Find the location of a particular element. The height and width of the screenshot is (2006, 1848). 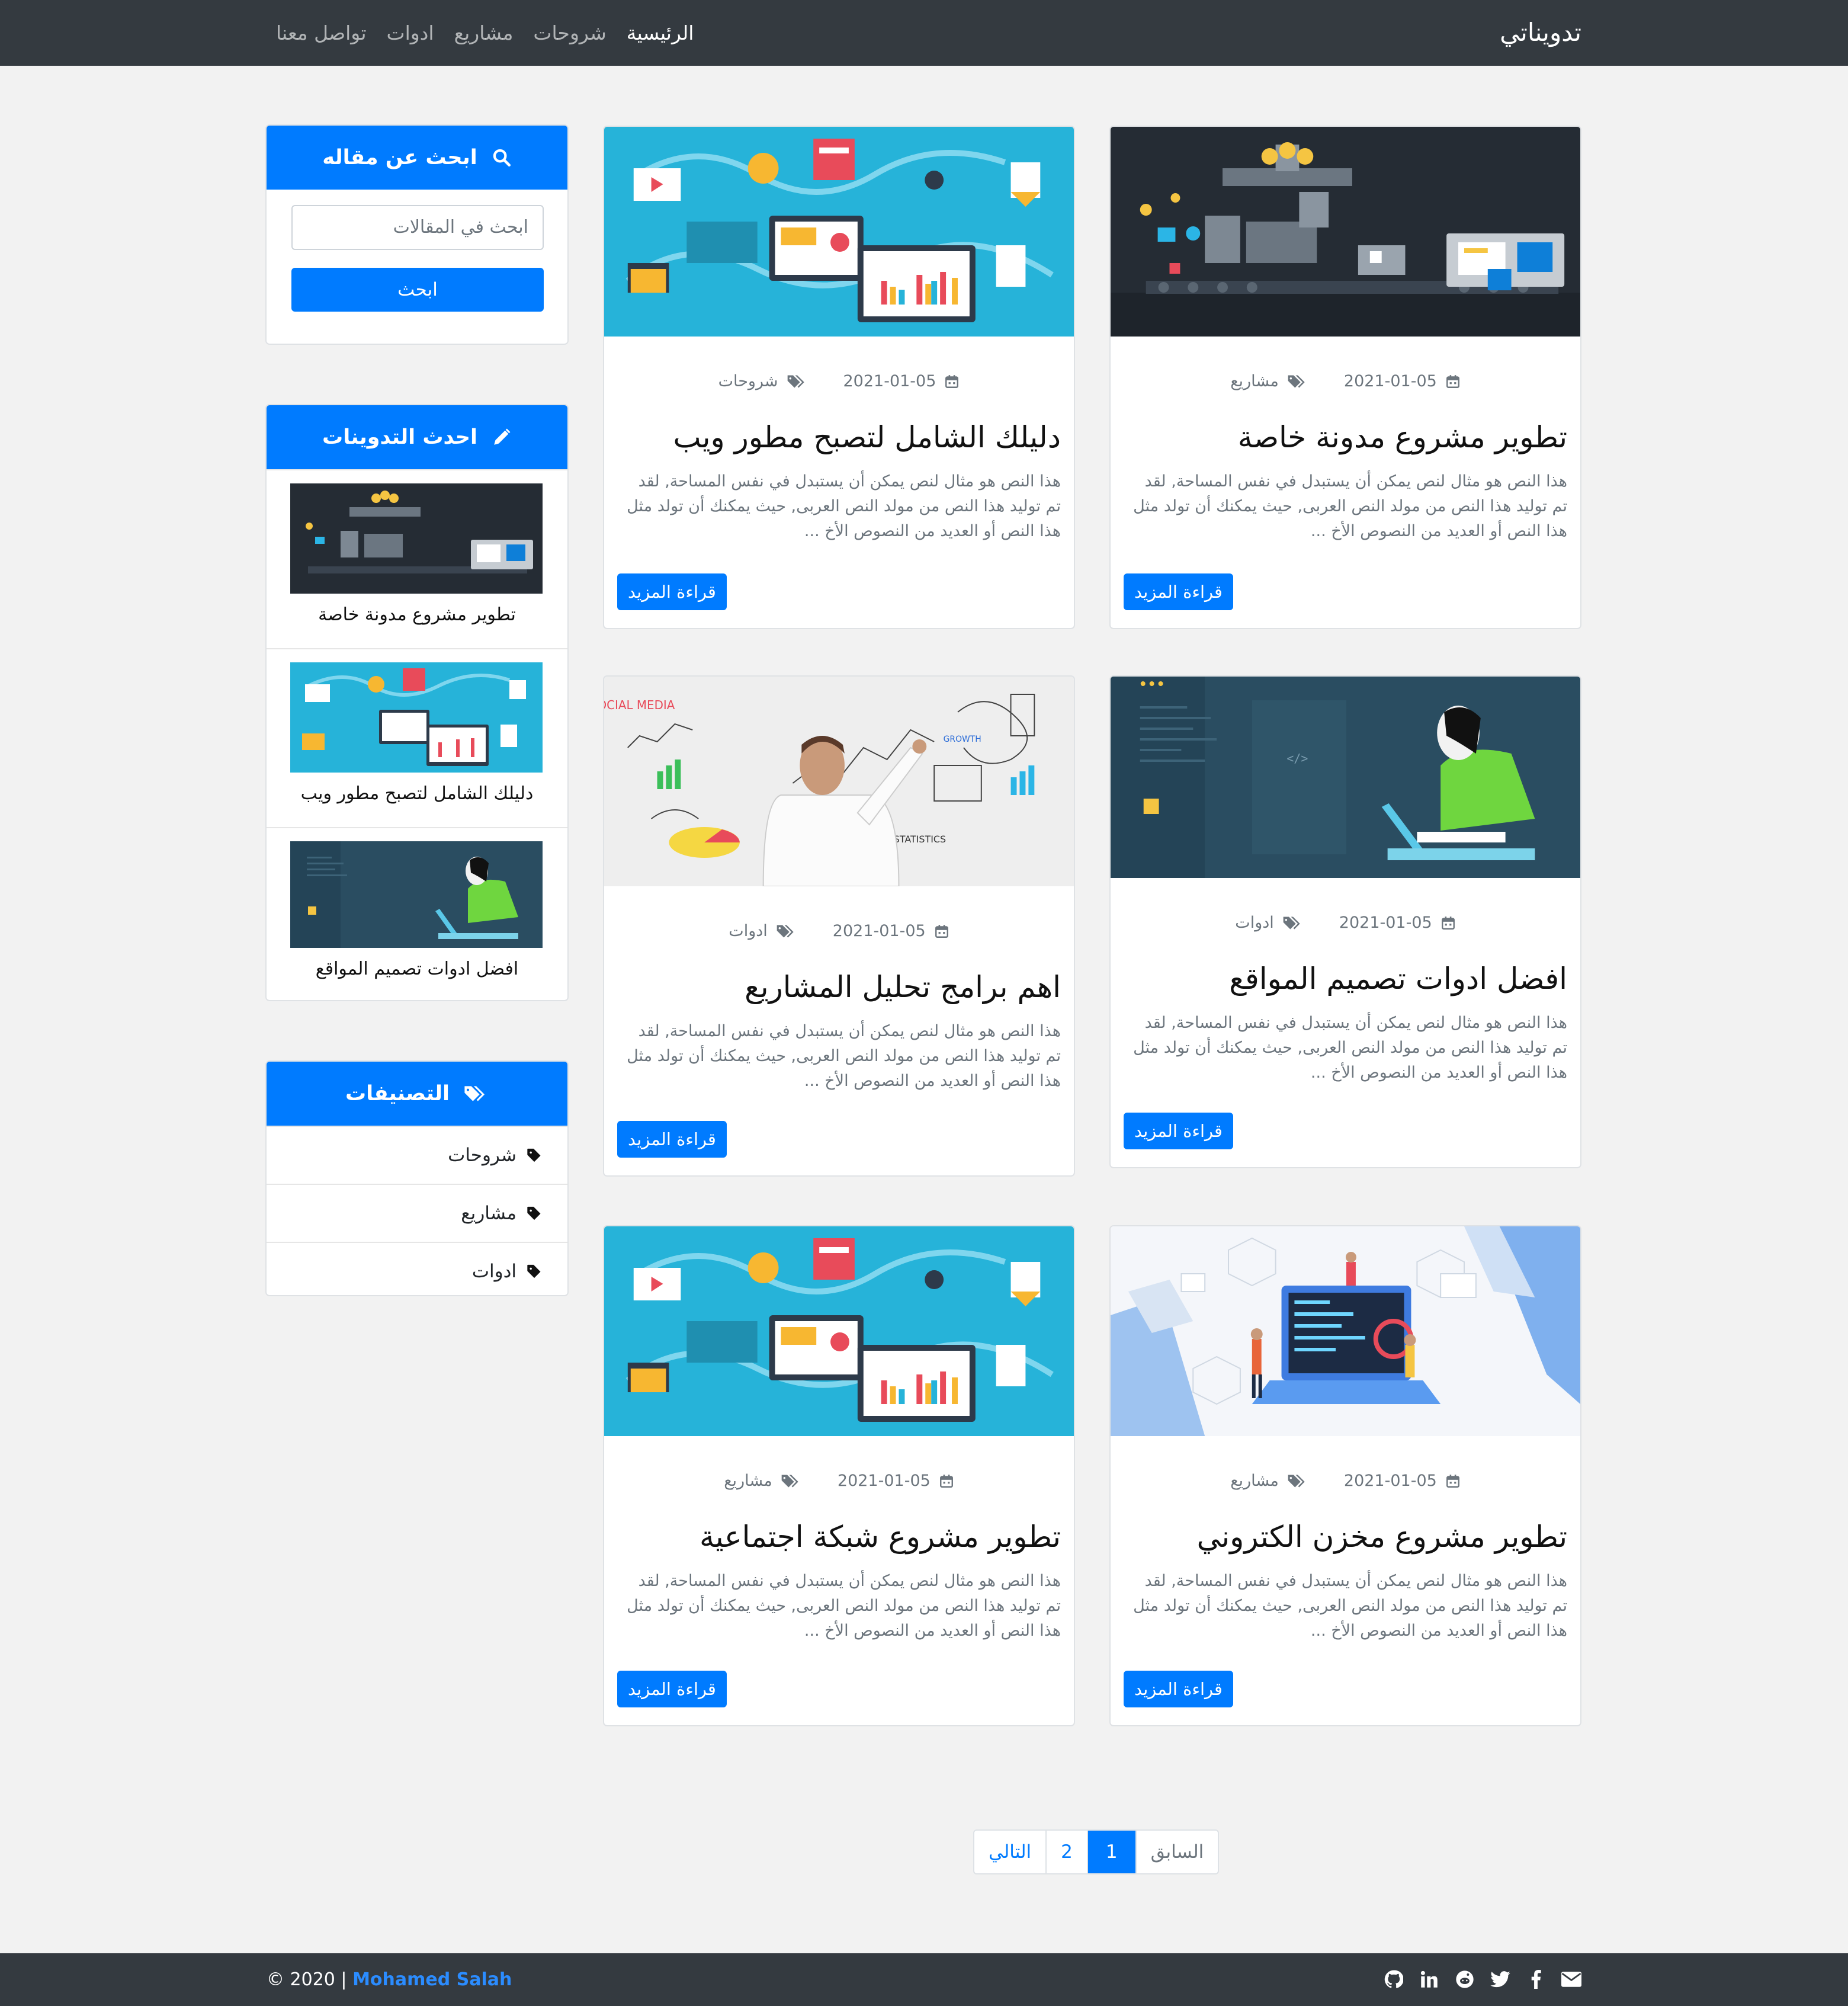

nav-link-tutorials: شروحات is located at coordinates (569, 33).